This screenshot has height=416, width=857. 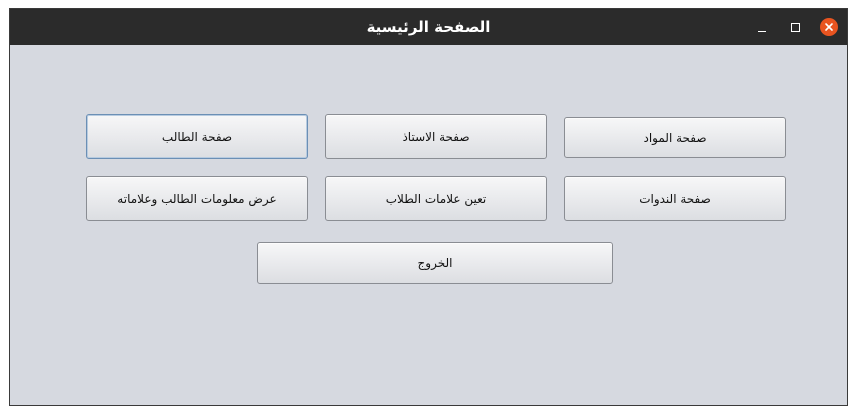 I want to click on minimize-button, so click(x=762, y=27).